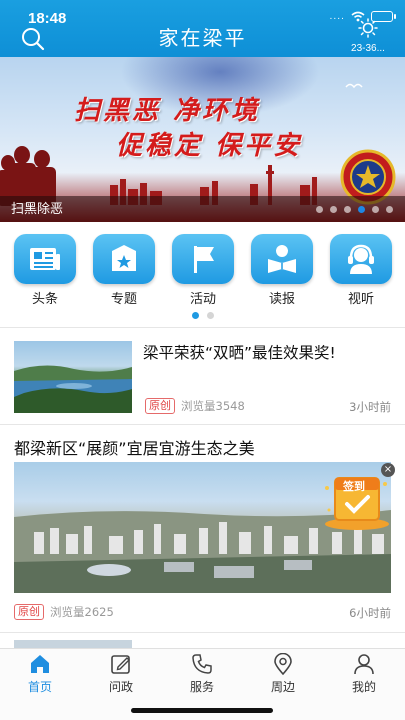 Image resolution: width=405 pixels, height=720 pixels. I want to click on category-events: 活动, so click(203, 270).